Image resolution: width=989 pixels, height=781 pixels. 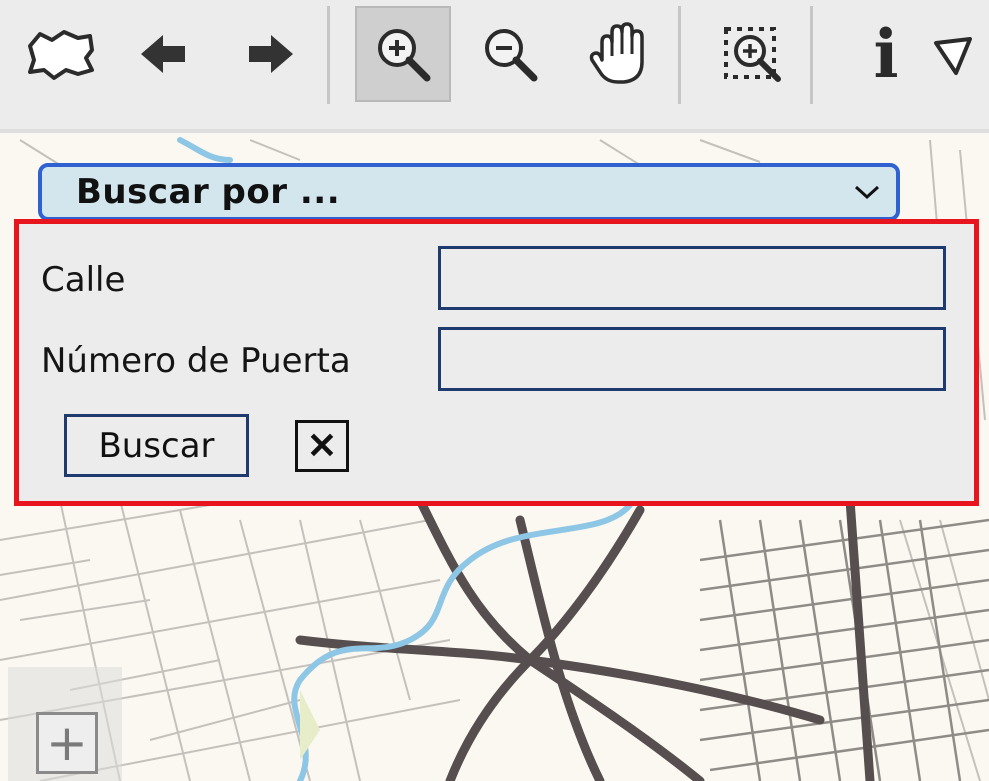 I want to click on pan-tool-button, so click(x=620, y=54).